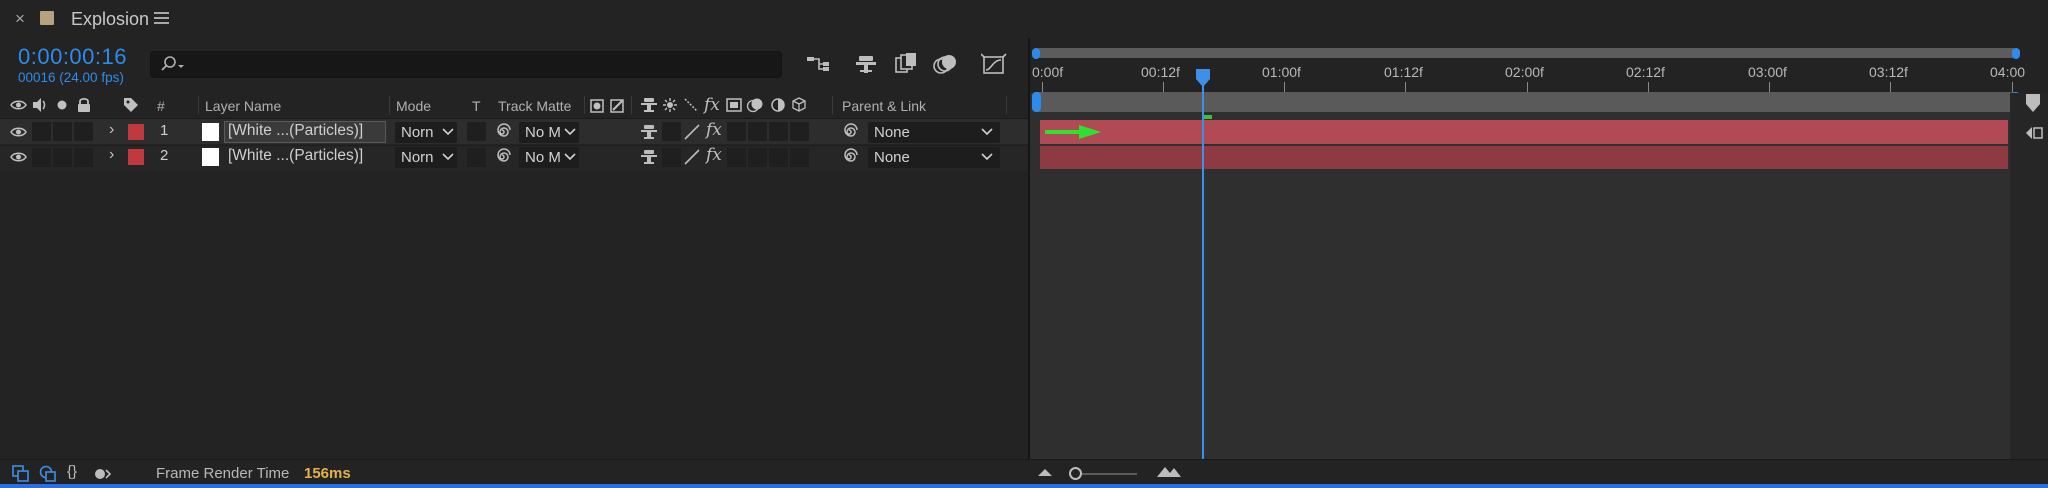 This screenshot has height=488, width=2048. Describe the element at coordinates (1106, 474) in the screenshot. I see `zoom-slider-track` at that location.